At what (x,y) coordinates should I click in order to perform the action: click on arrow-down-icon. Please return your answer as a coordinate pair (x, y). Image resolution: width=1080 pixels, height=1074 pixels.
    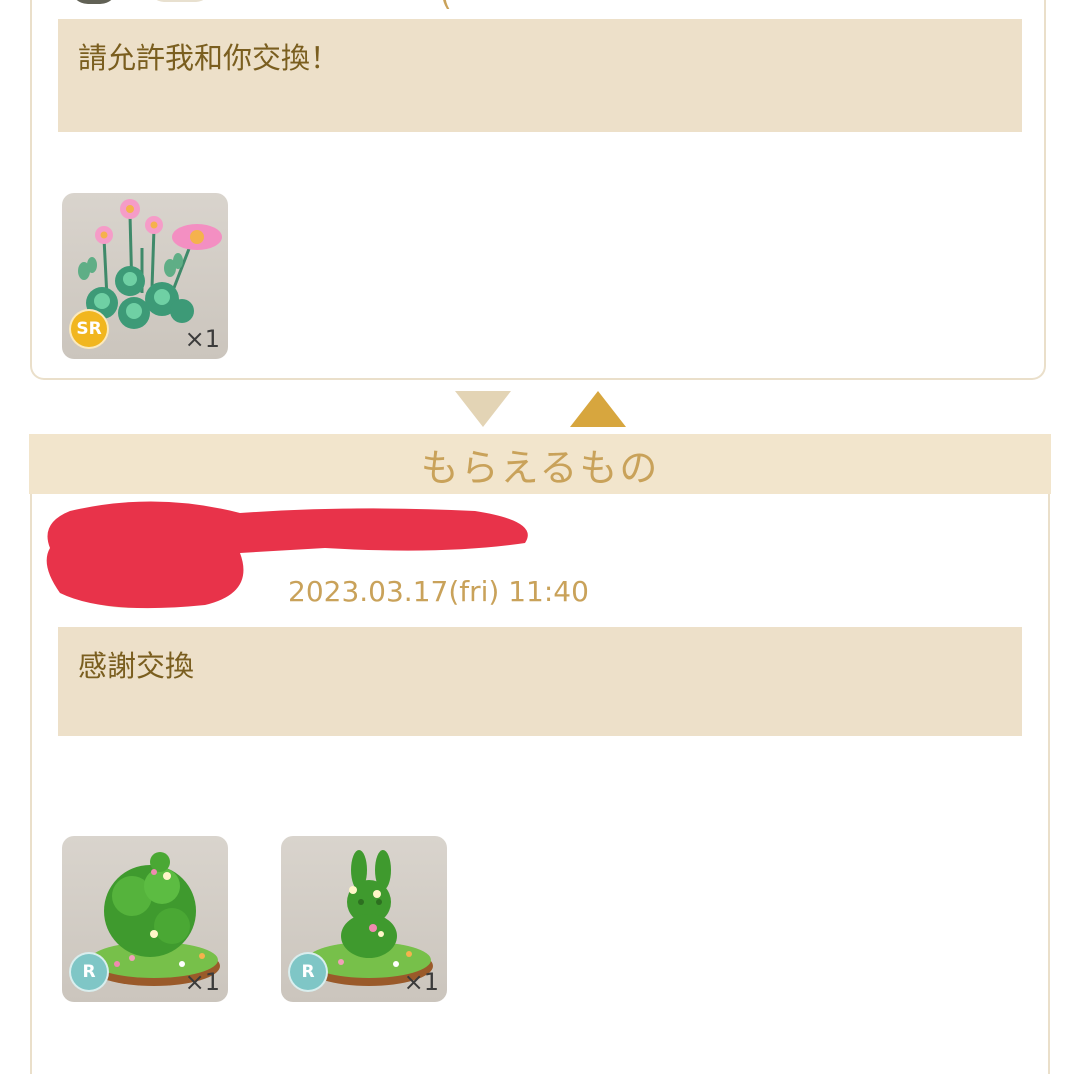
    Looking at the image, I should click on (483, 409).